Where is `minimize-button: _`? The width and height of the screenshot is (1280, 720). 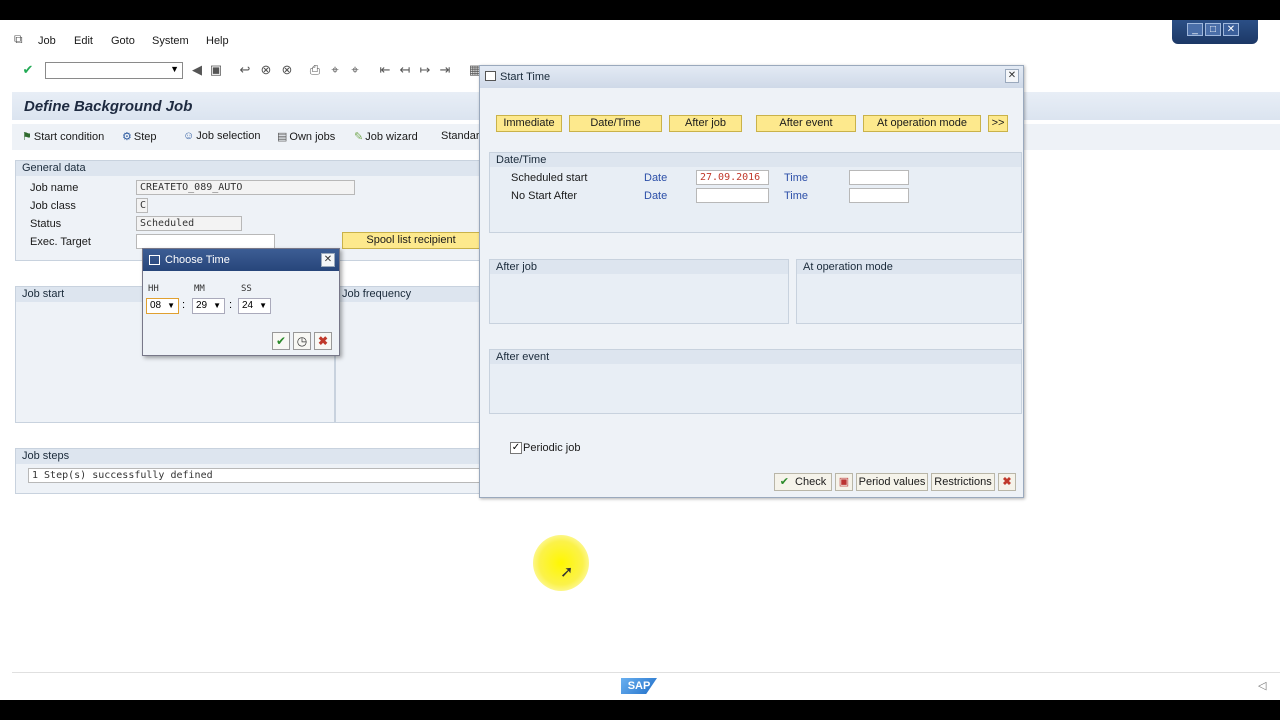 minimize-button: _ is located at coordinates (1195, 29).